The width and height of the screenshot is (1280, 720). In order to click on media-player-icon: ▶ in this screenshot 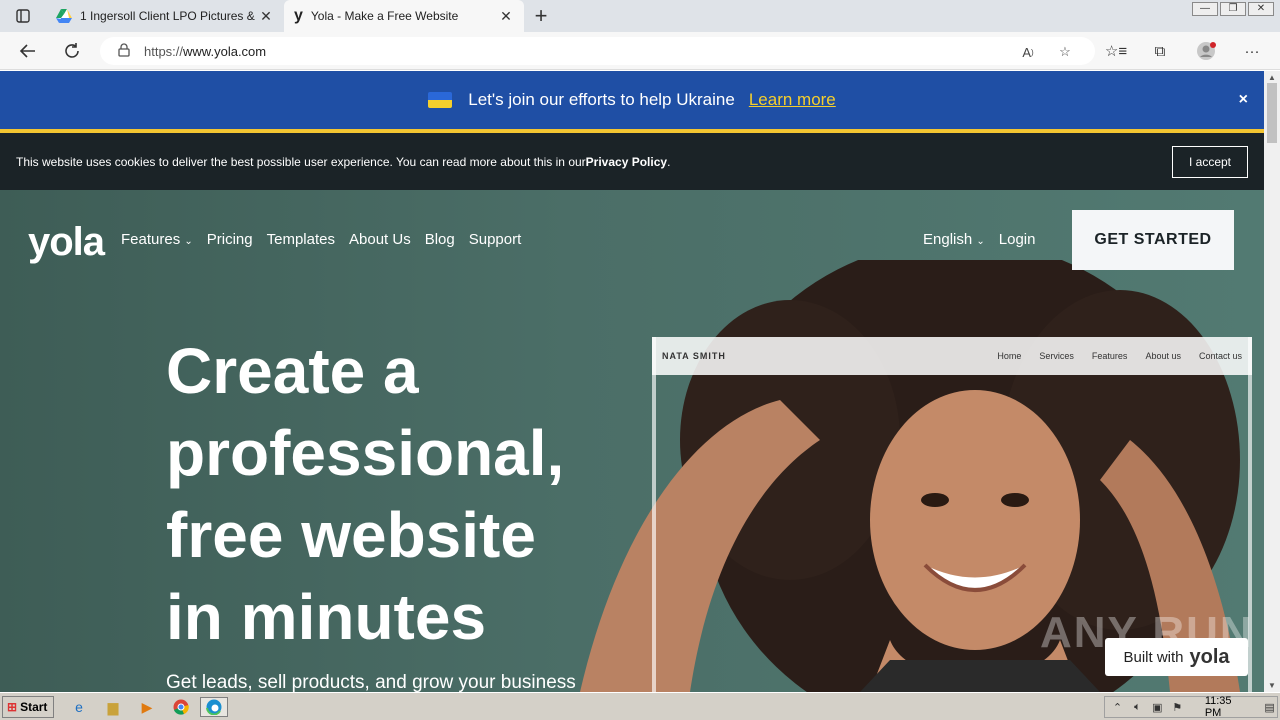, I will do `click(147, 707)`.